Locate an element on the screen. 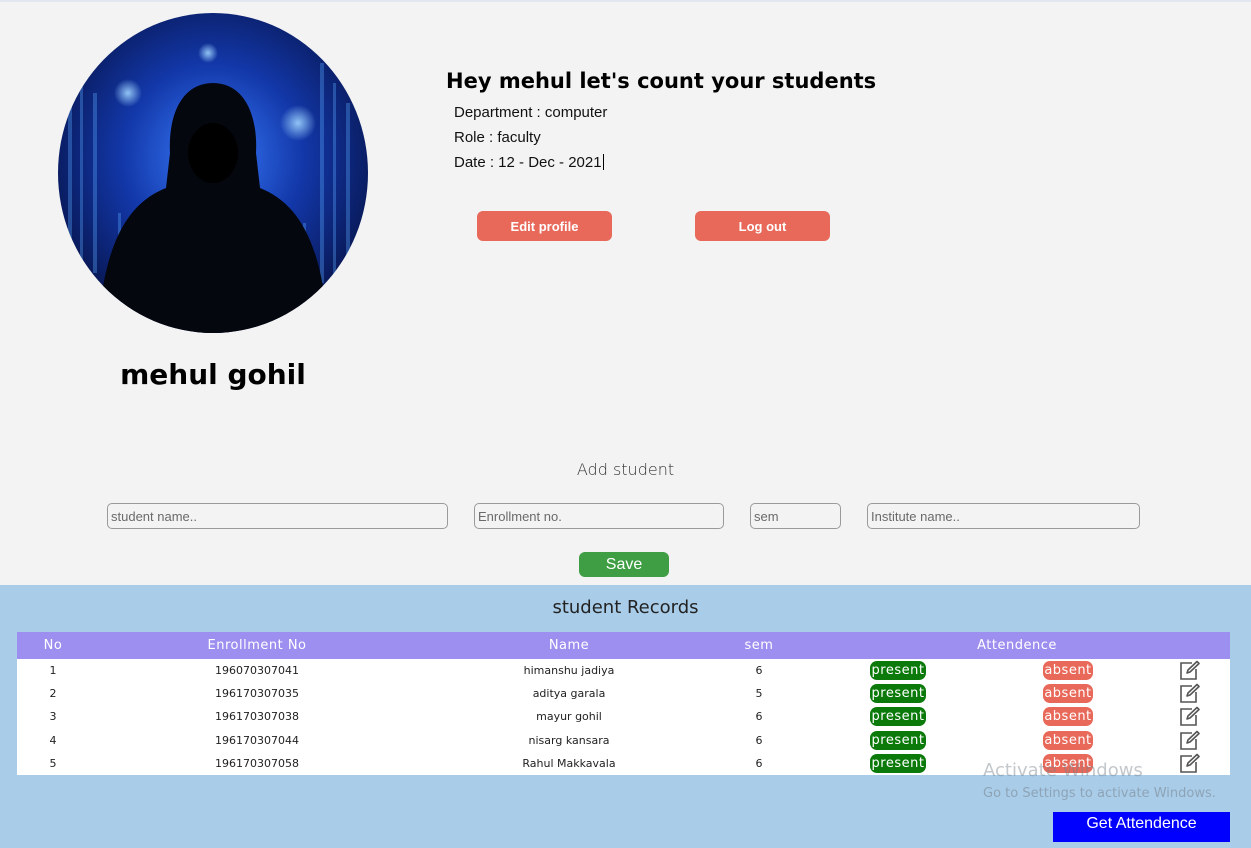 The width and height of the screenshot is (1251, 848). profile-avatar is located at coordinates (213, 173).